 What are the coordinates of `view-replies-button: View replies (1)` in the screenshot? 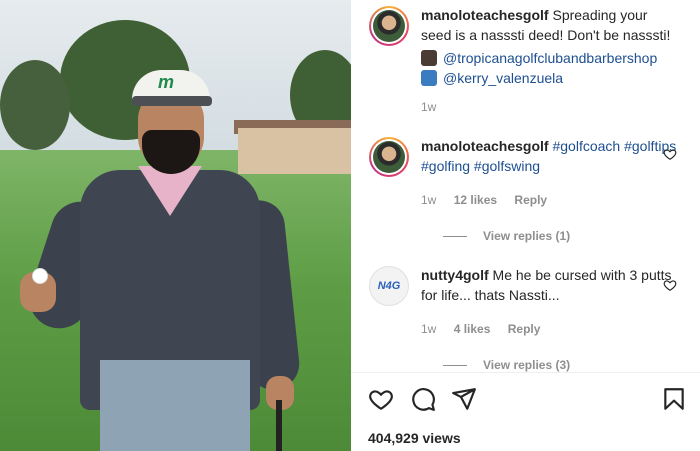 It's located at (506, 236).